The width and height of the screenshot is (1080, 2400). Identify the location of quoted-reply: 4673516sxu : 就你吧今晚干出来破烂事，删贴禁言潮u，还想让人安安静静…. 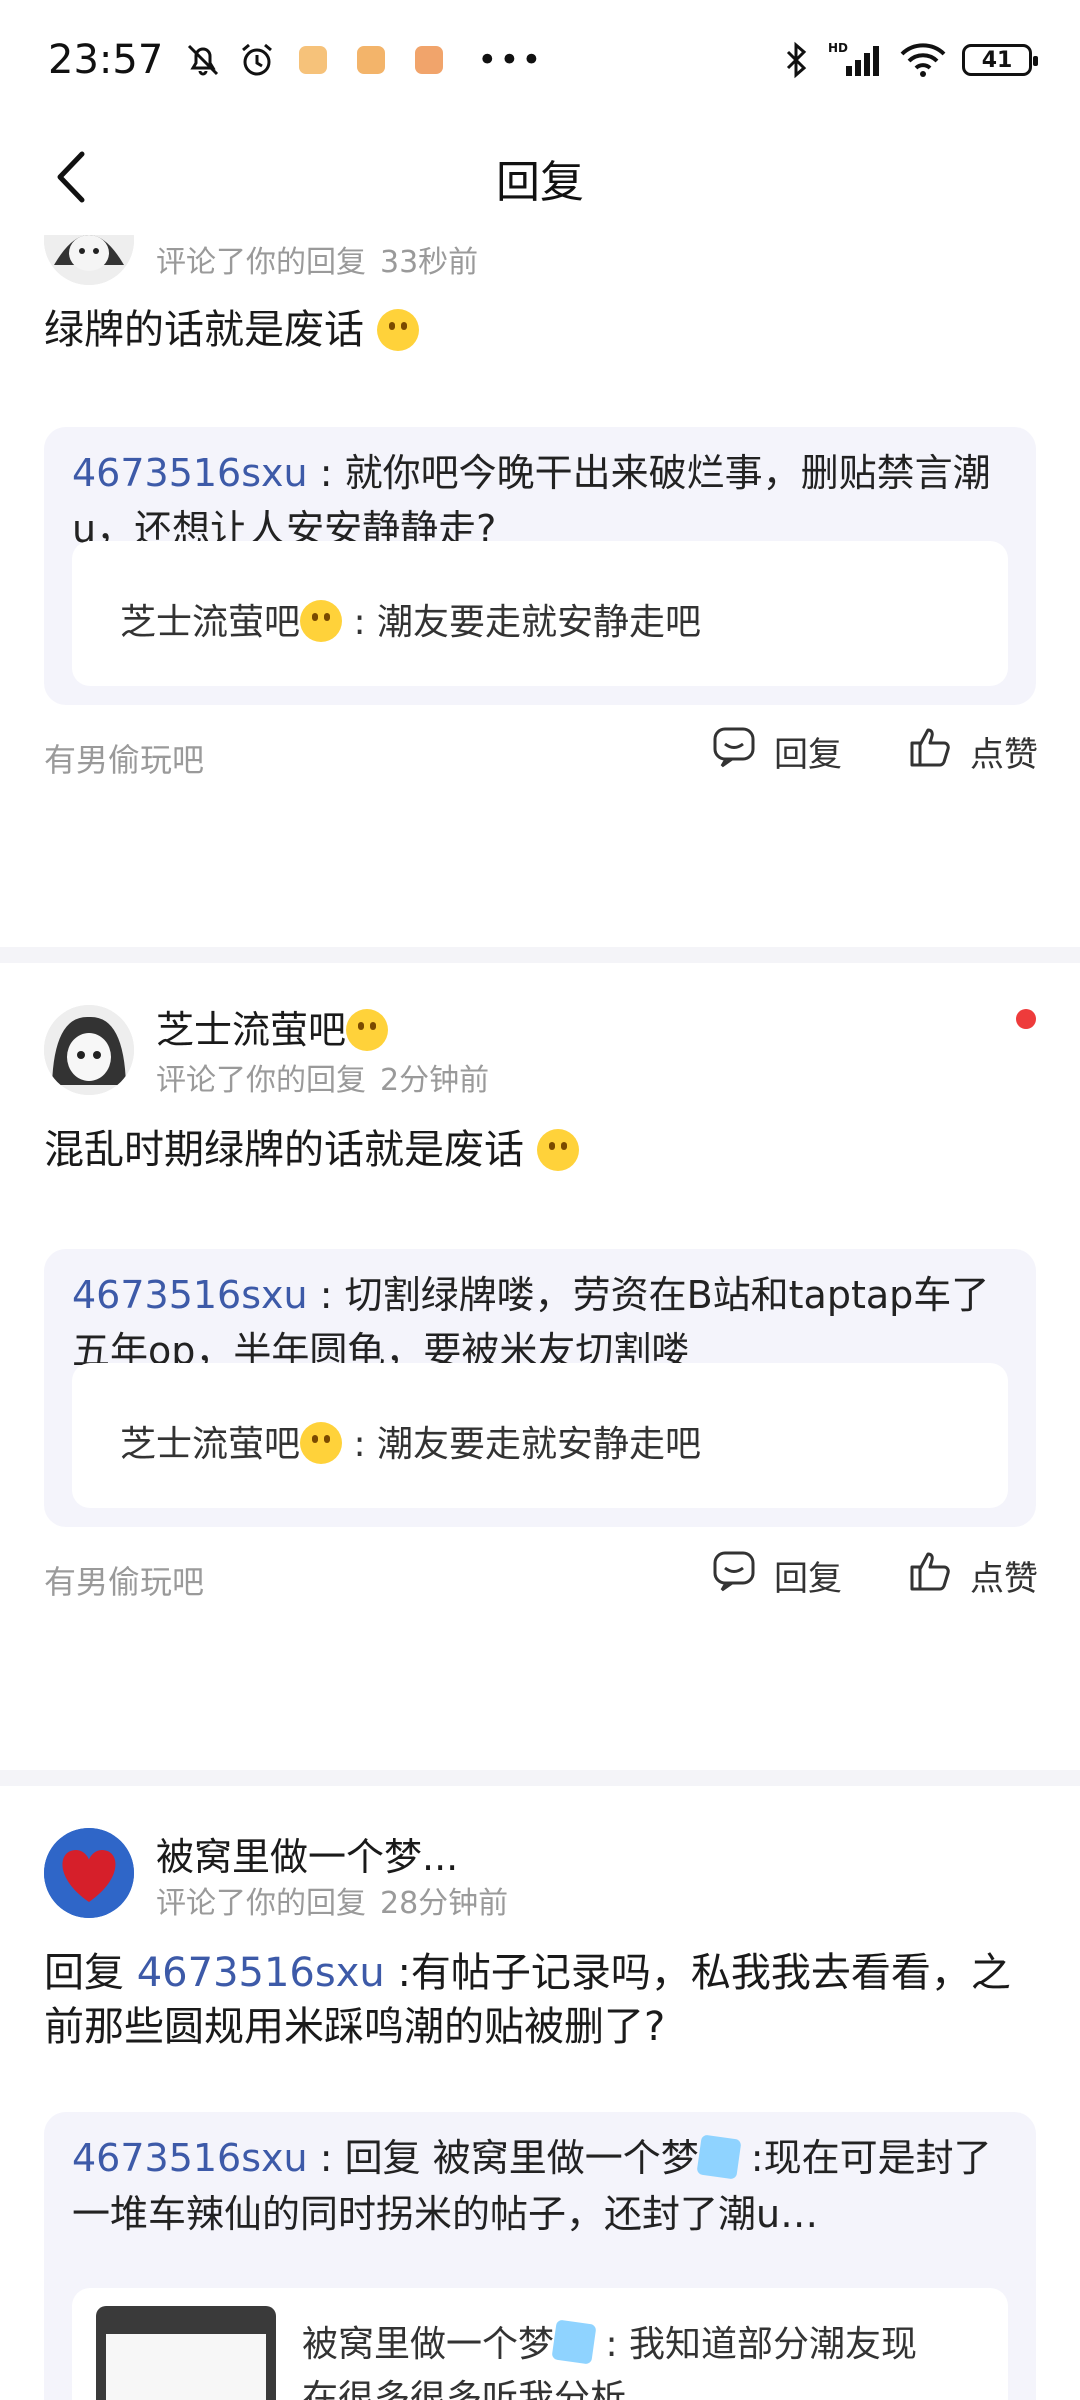
(540, 566).